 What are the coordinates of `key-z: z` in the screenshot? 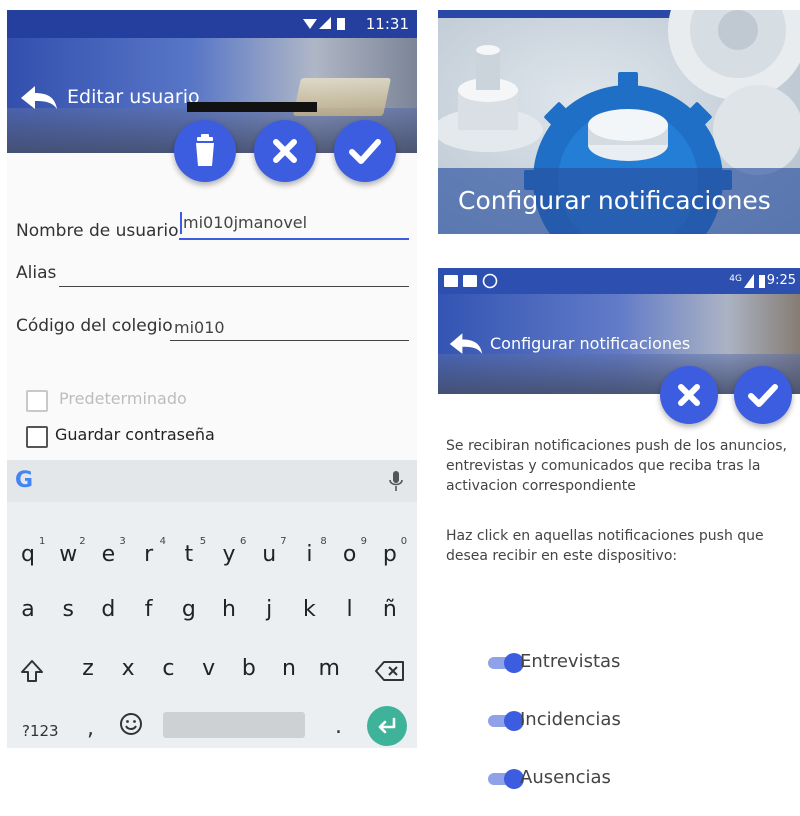 It's located at (88, 668).